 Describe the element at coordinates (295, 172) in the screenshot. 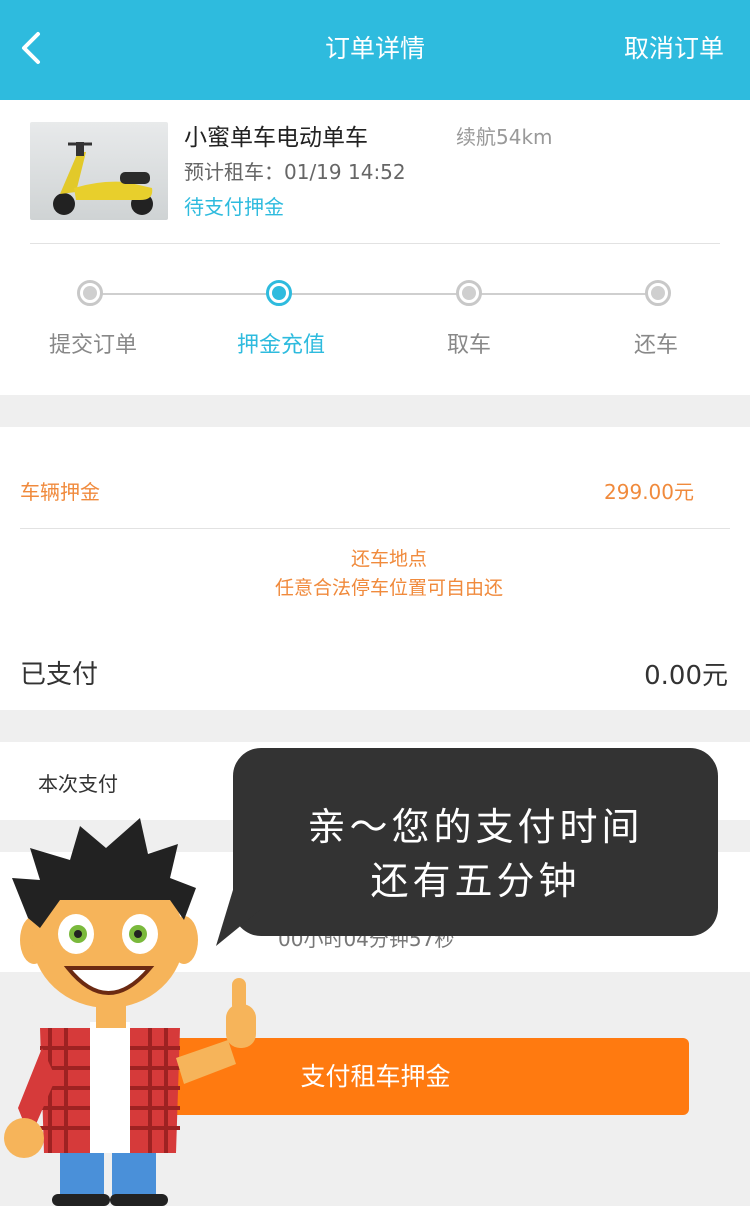

I see `rent-time: 预计租车：01/19 14:52` at that location.